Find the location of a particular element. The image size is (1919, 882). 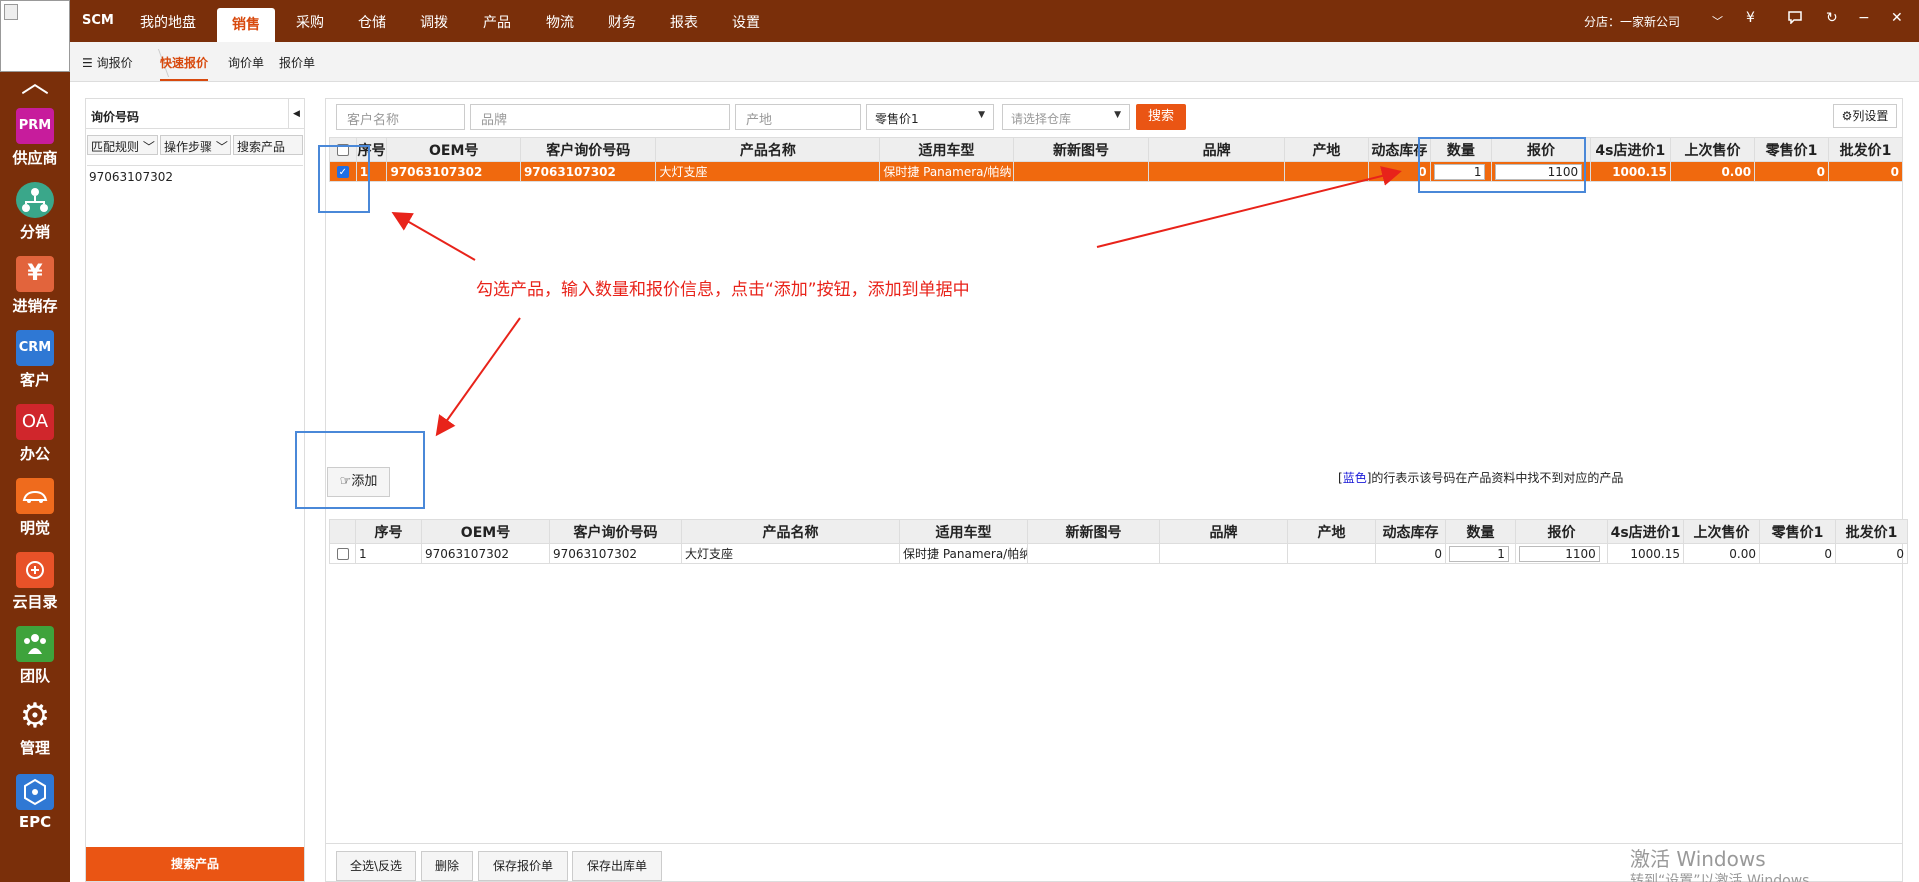

brand-label: SCM is located at coordinates (98, 20).